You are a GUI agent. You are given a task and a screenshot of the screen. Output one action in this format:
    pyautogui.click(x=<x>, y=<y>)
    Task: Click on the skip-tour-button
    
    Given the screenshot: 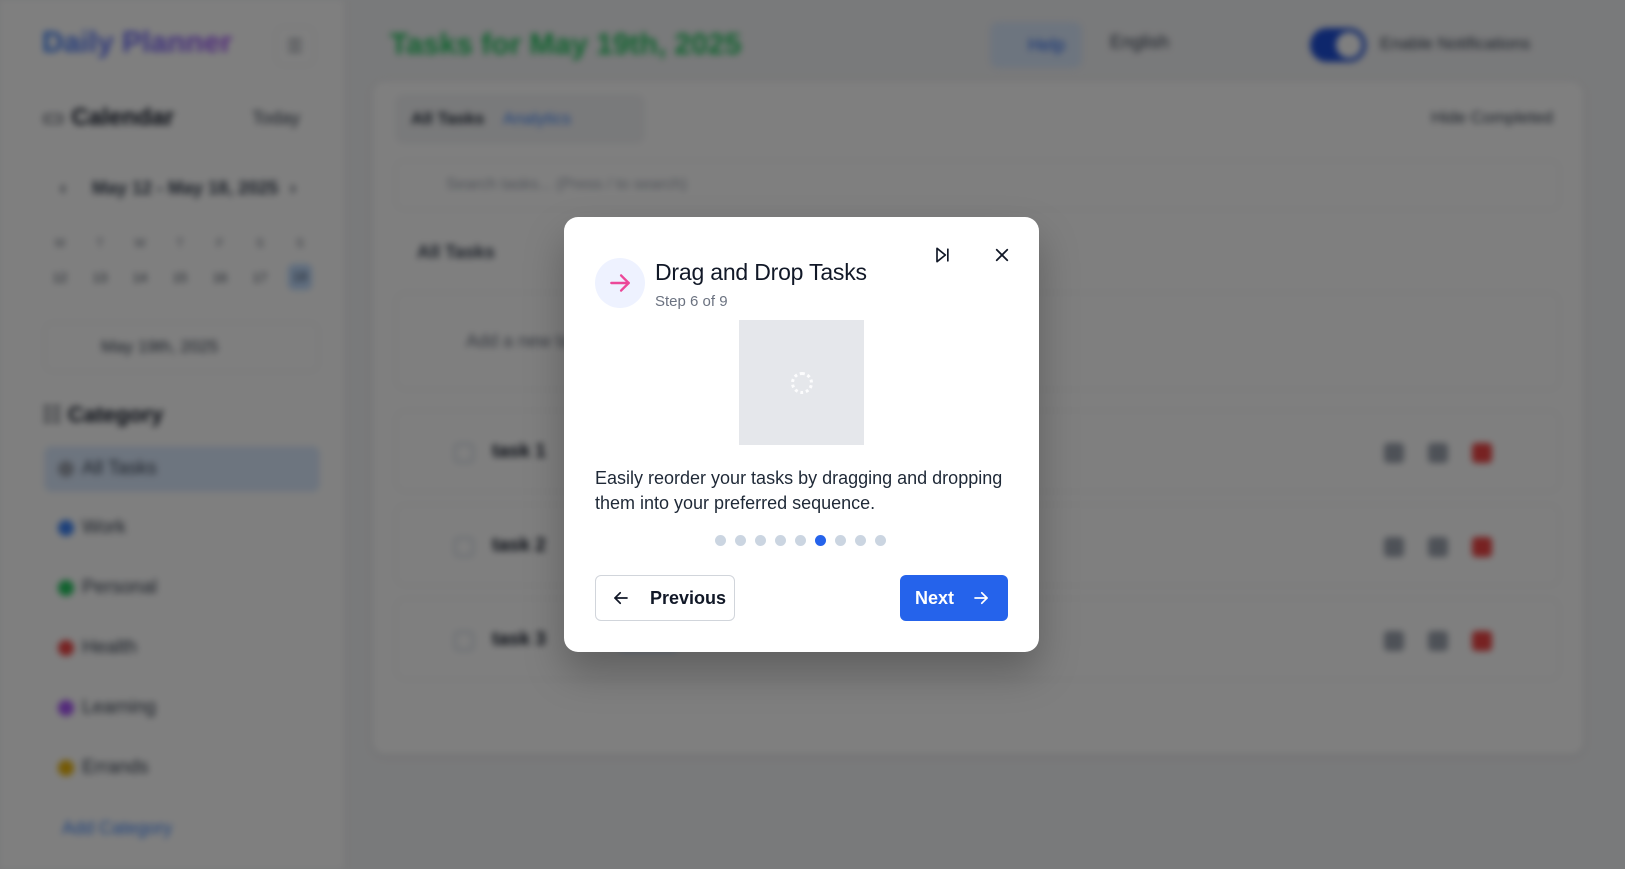 What is the action you would take?
    pyautogui.click(x=942, y=255)
    